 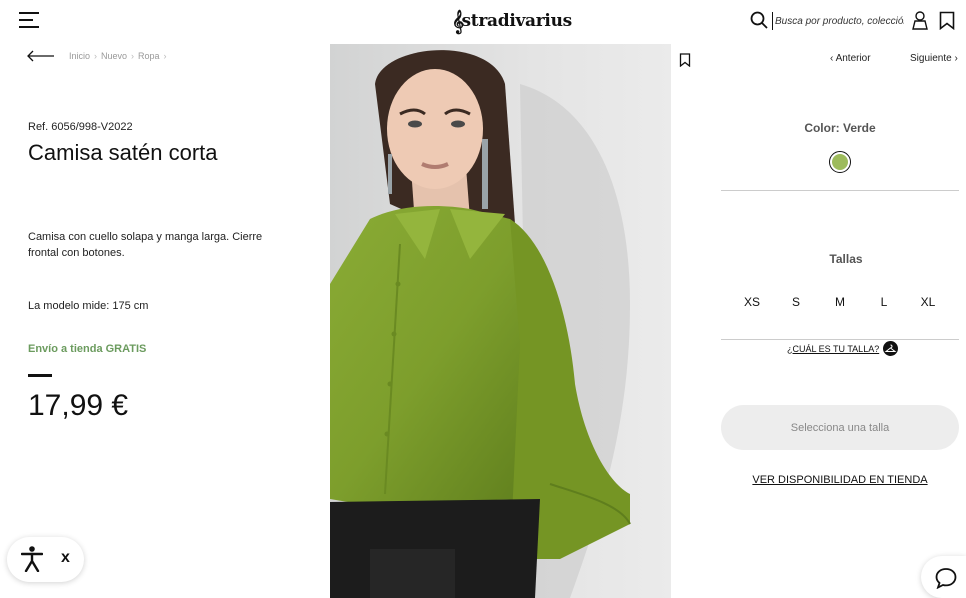 What do you see at coordinates (947, 20) in the screenshot?
I see `wishlist-icon` at bounding box center [947, 20].